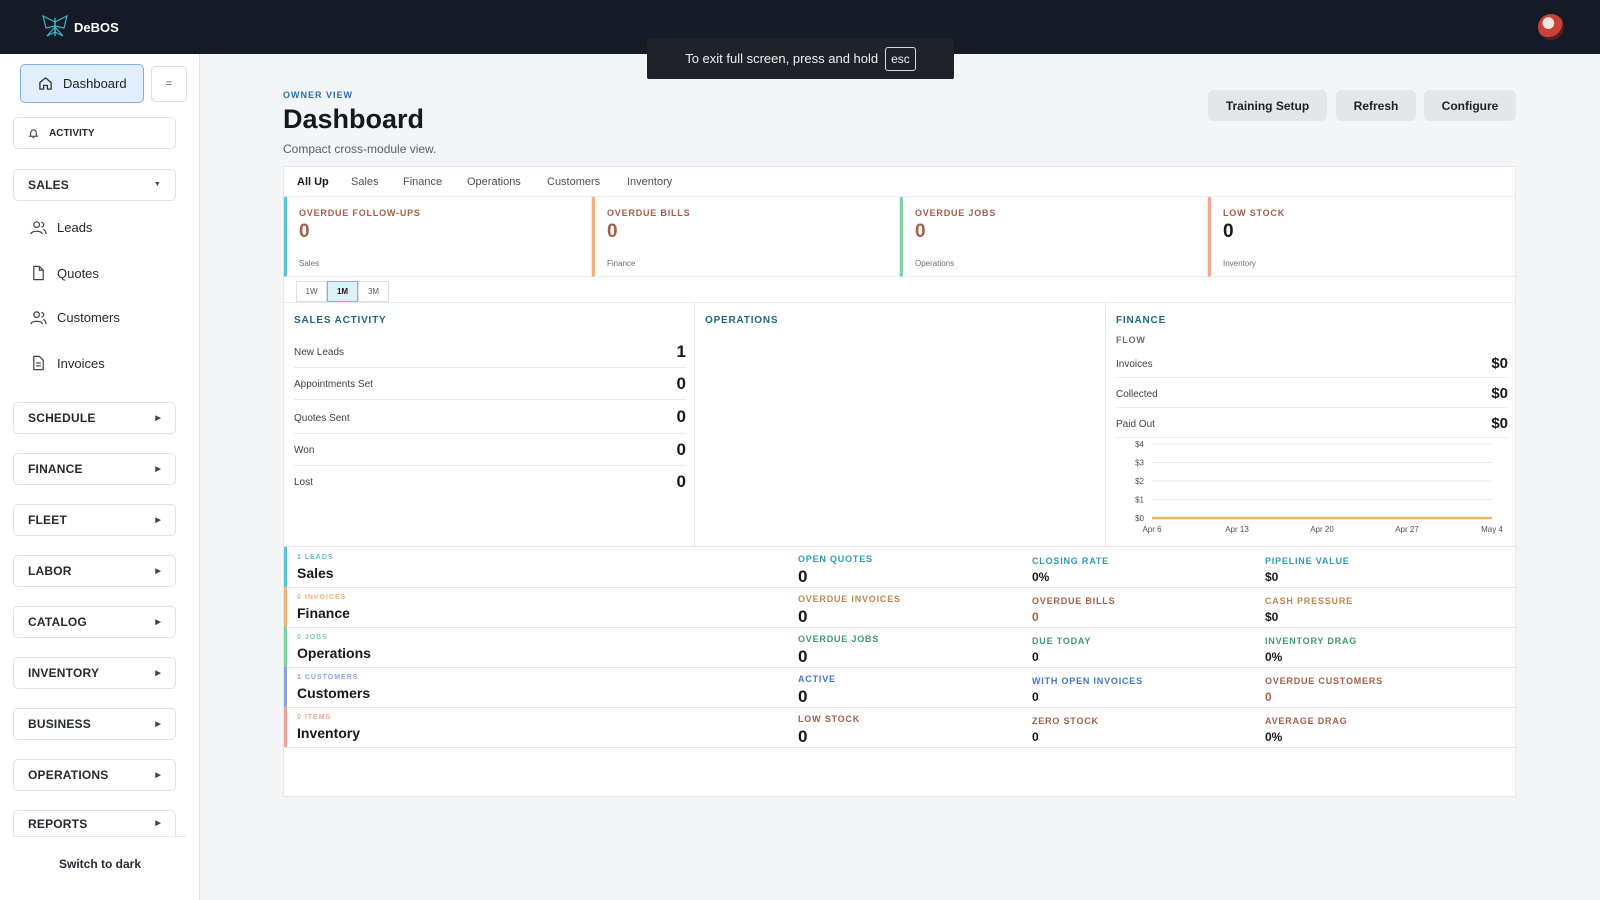  I want to click on group-label: FLEET, so click(47, 520).